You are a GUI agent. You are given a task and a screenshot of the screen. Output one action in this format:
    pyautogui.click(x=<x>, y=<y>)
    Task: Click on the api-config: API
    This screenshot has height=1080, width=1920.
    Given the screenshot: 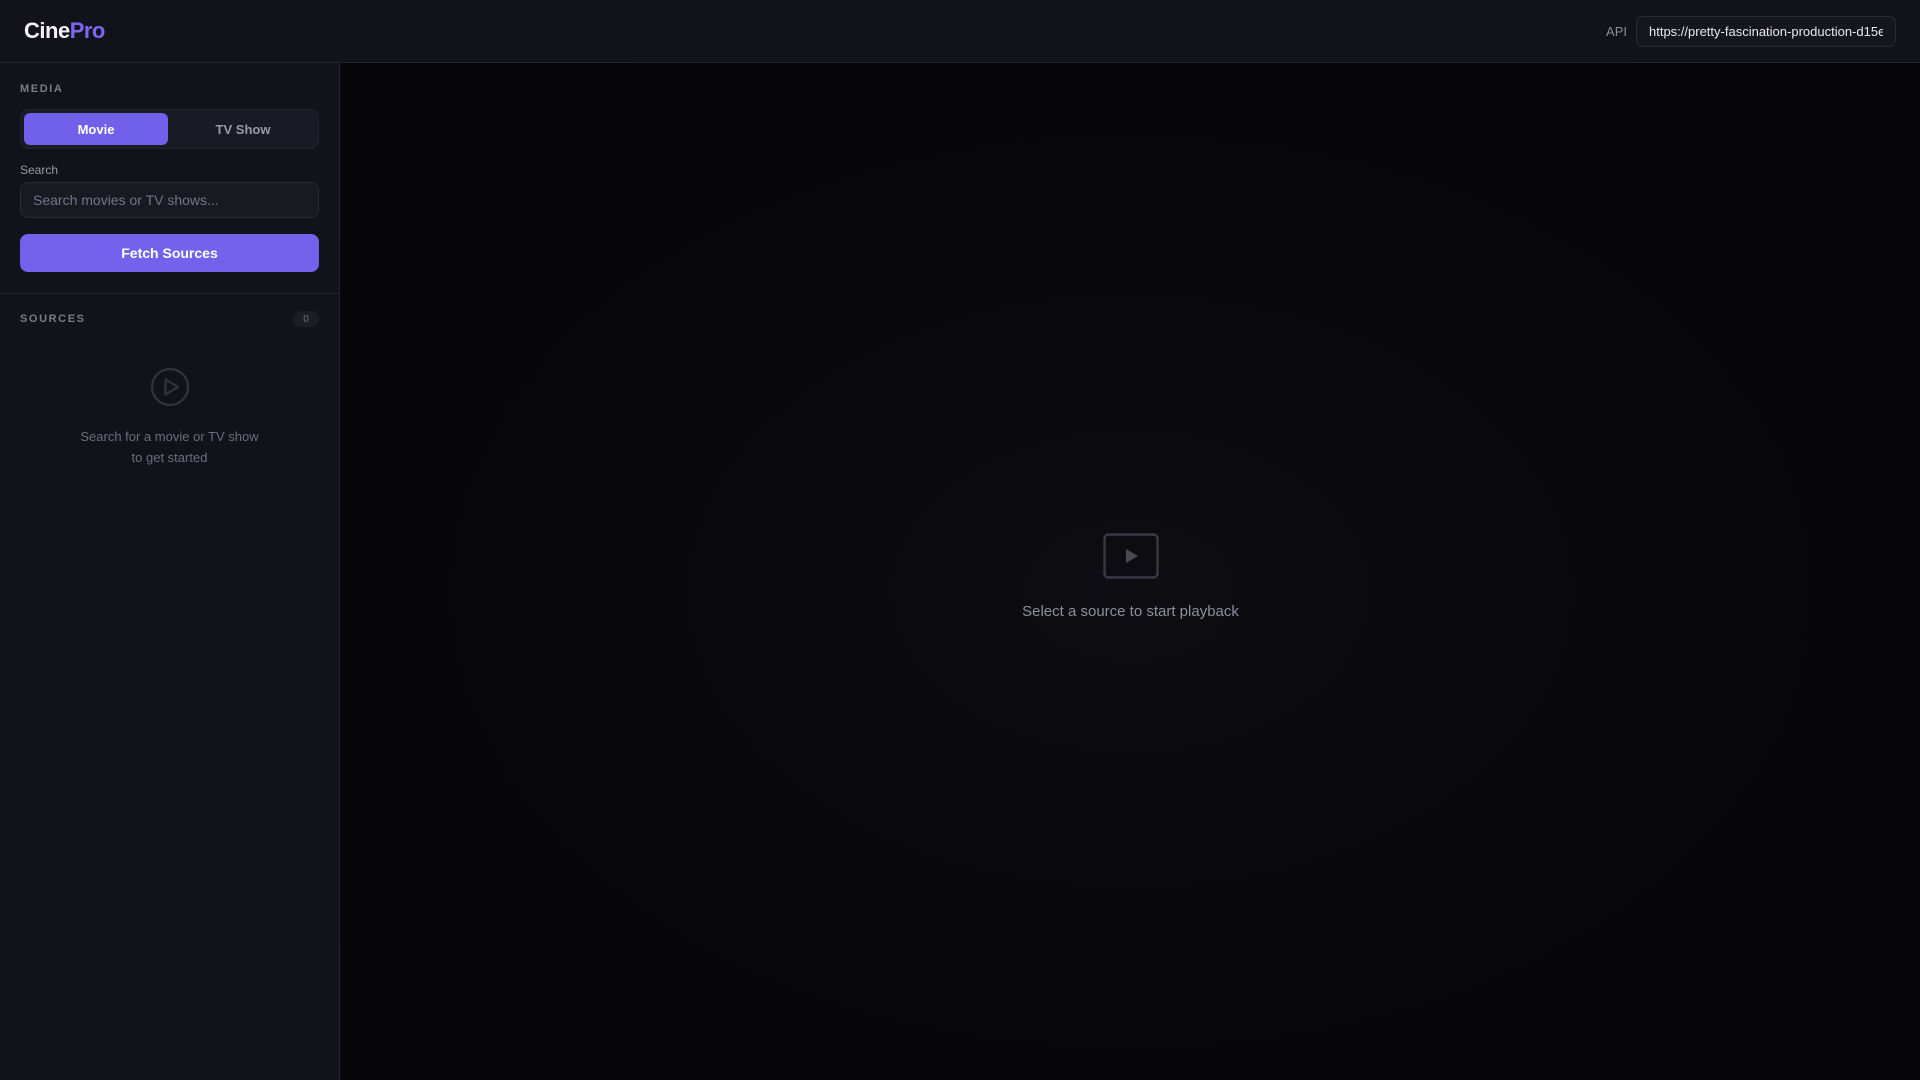 What is the action you would take?
    pyautogui.click(x=1751, y=31)
    